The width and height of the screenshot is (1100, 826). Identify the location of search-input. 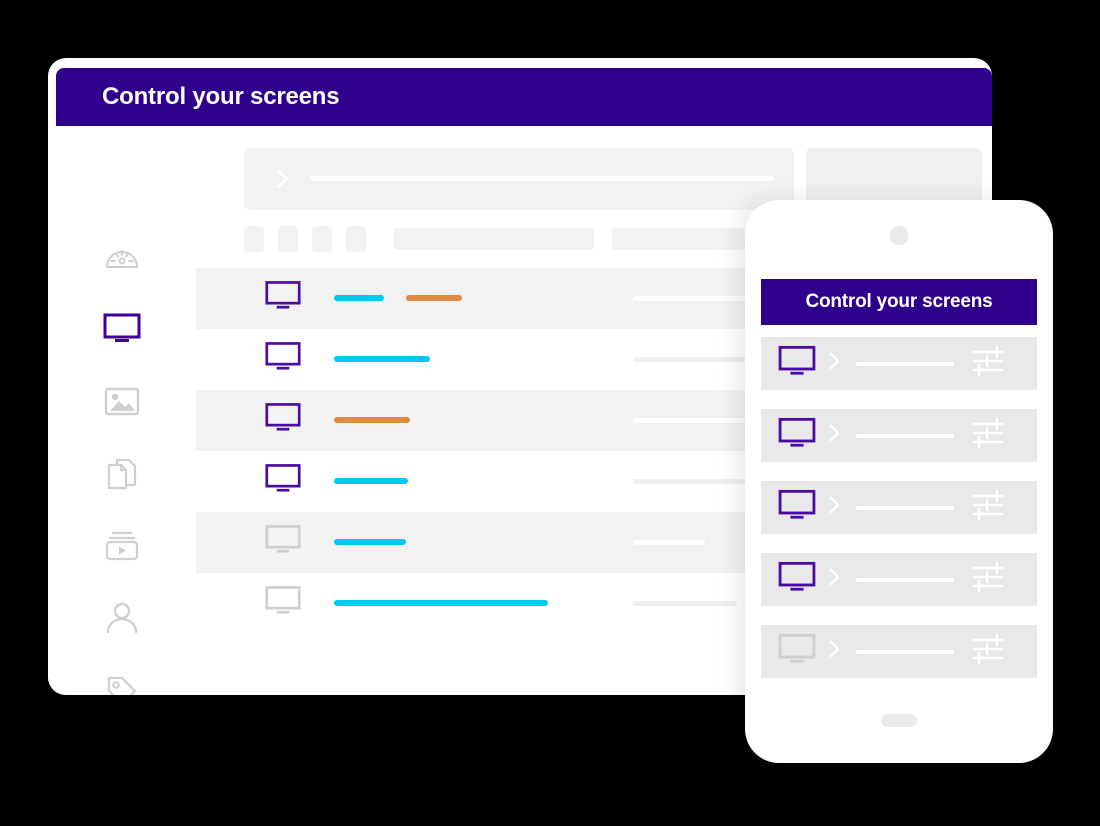
(542, 178).